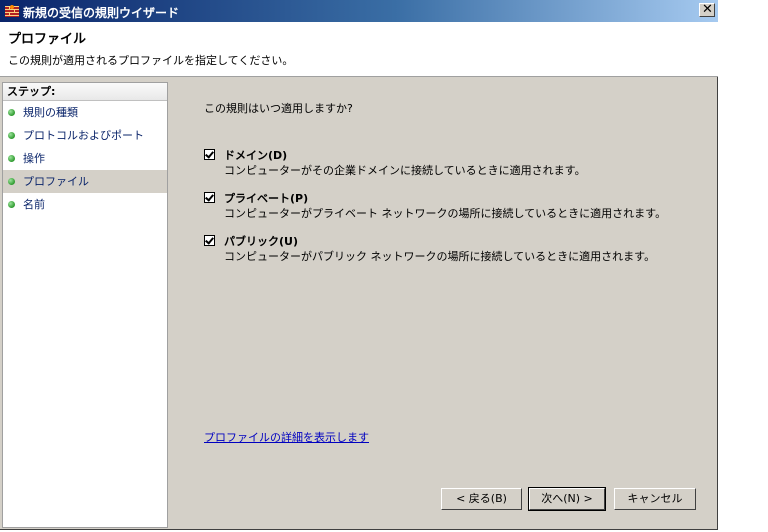  What do you see at coordinates (34, 158) in the screenshot?
I see `step-label: 操作` at bounding box center [34, 158].